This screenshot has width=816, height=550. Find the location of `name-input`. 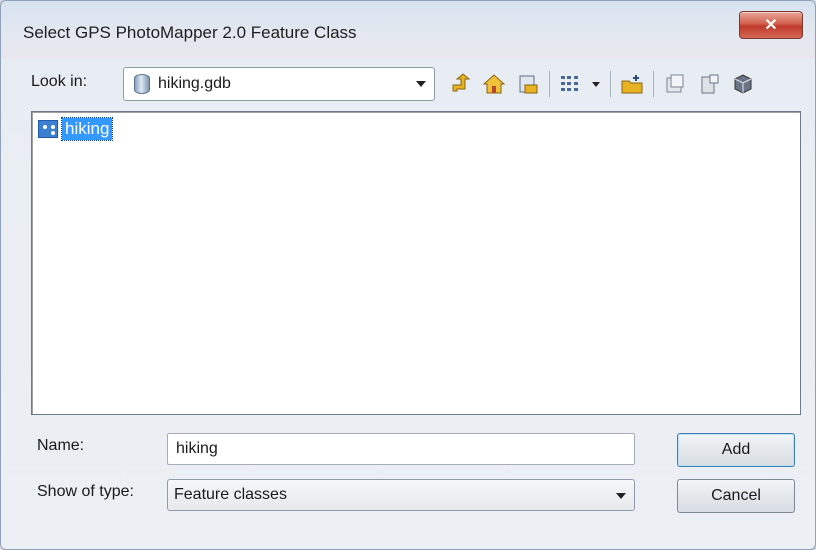

name-input is located at coordinates (401, 449).